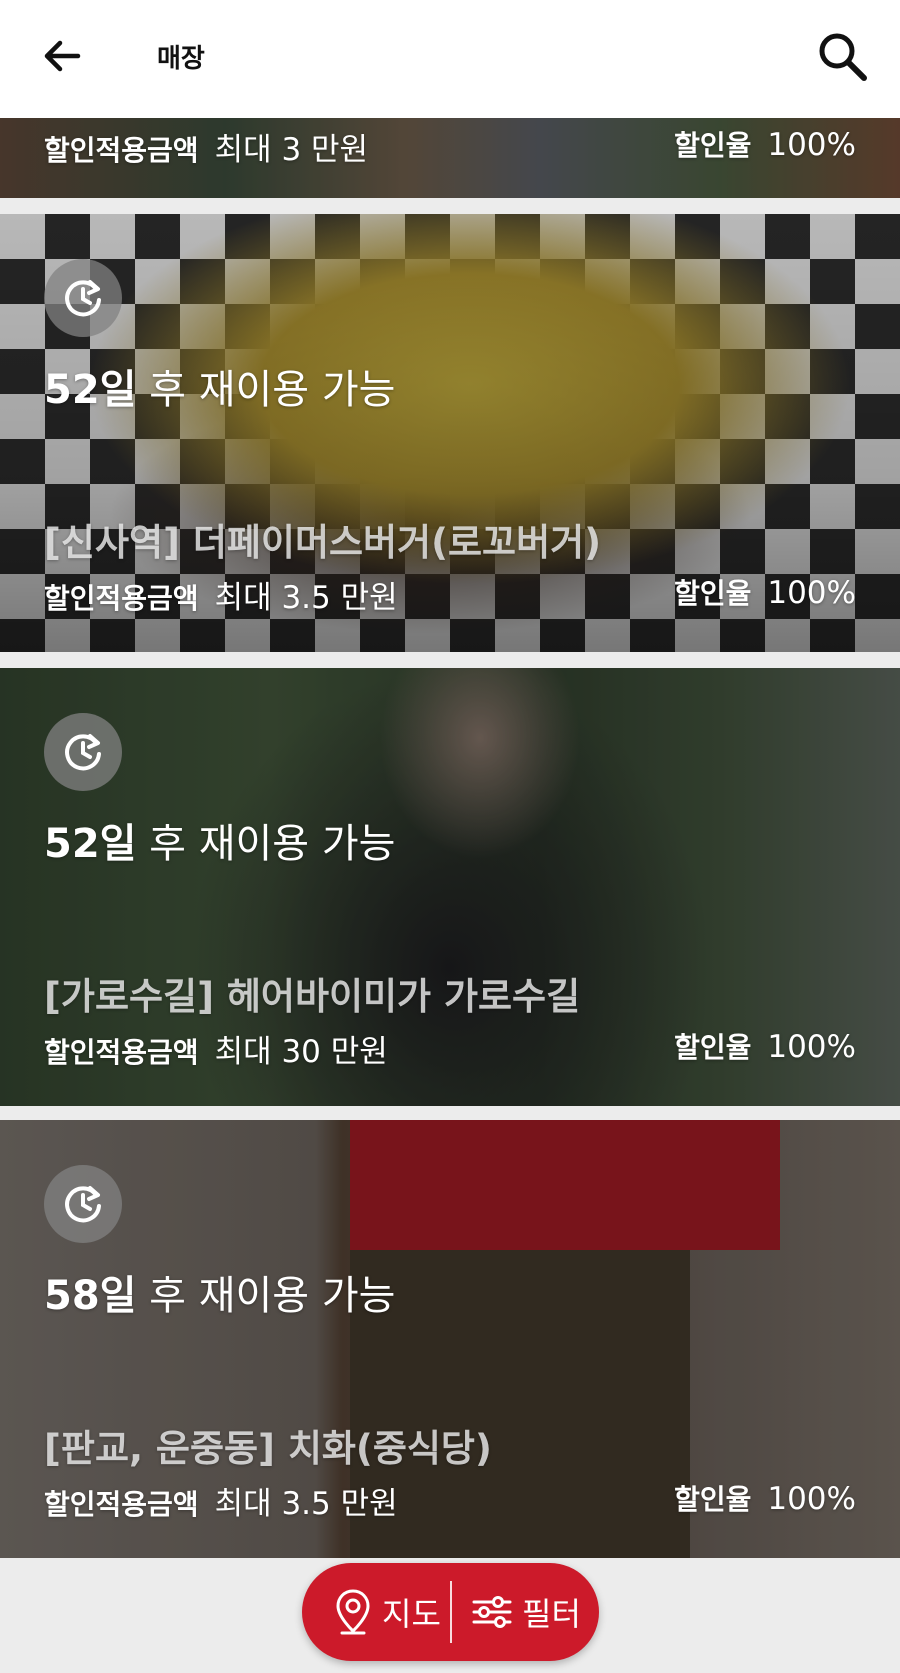  I want to click on back-button, so click(62, 56).